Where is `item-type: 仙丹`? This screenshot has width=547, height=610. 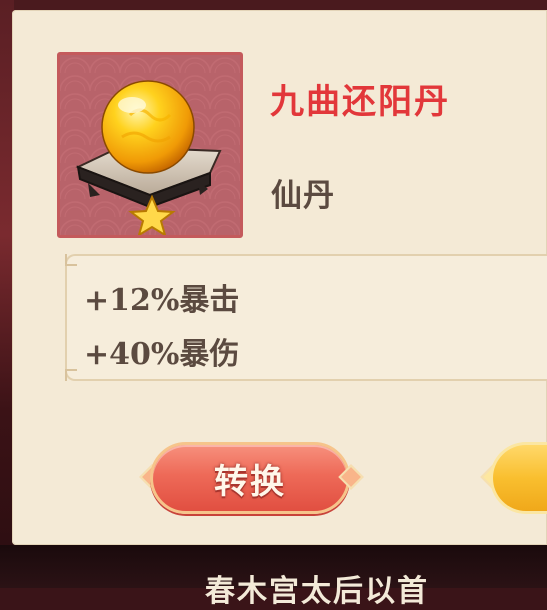 item-type: 仙丹 is located at coordinates (303, 196).